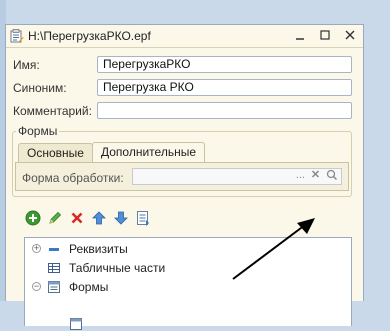 The image size is (390, 331). Describe the element at coordinates (26, 65) in the screenshot. I see `name-label: Имя:` at that location.